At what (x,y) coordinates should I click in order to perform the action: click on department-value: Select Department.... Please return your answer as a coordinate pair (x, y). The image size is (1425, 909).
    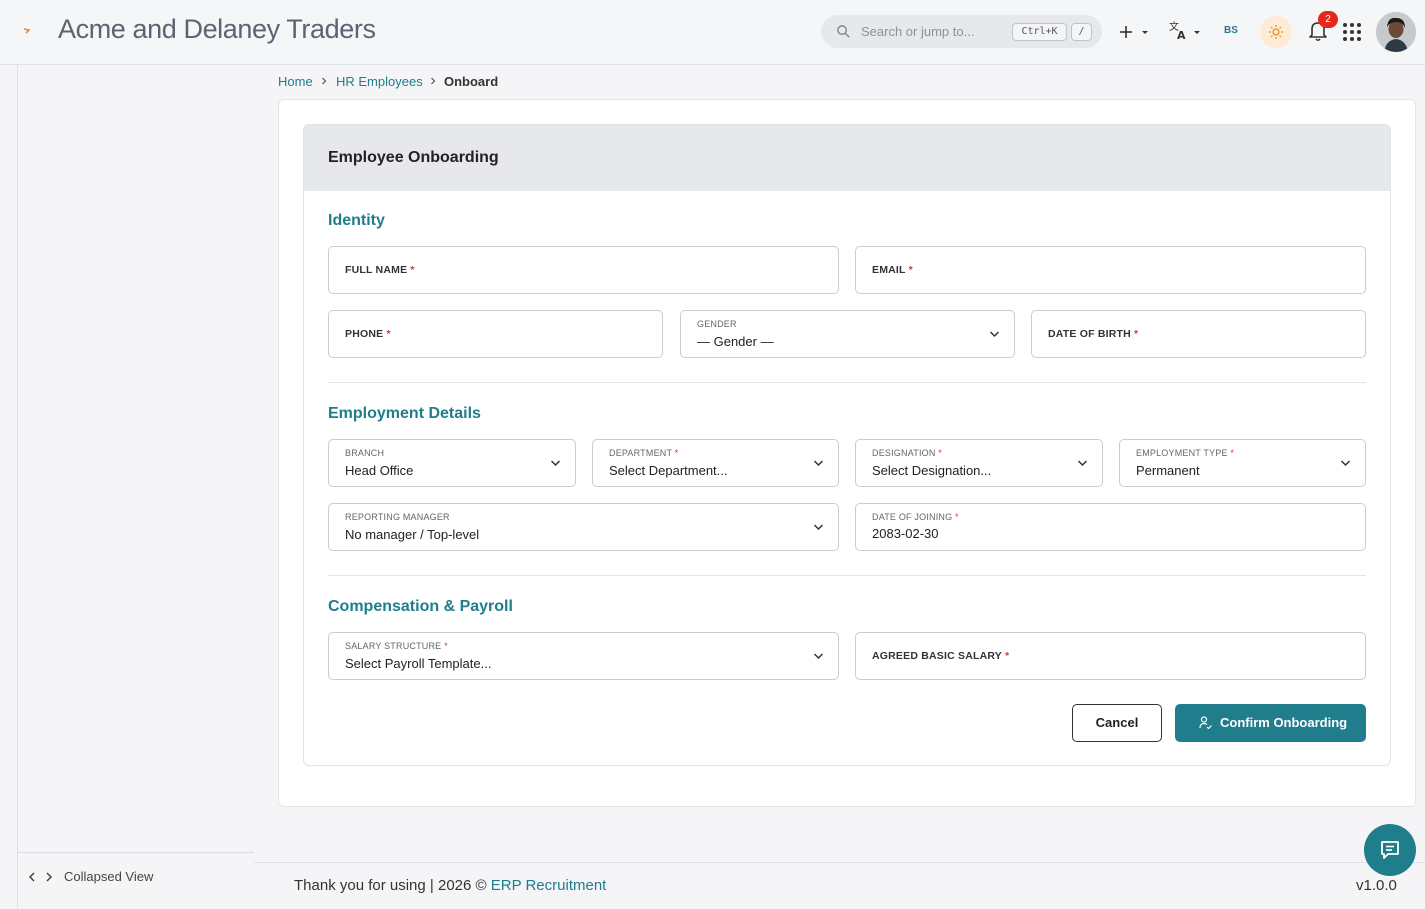
    Looking at the image, I should click on (668, 470).